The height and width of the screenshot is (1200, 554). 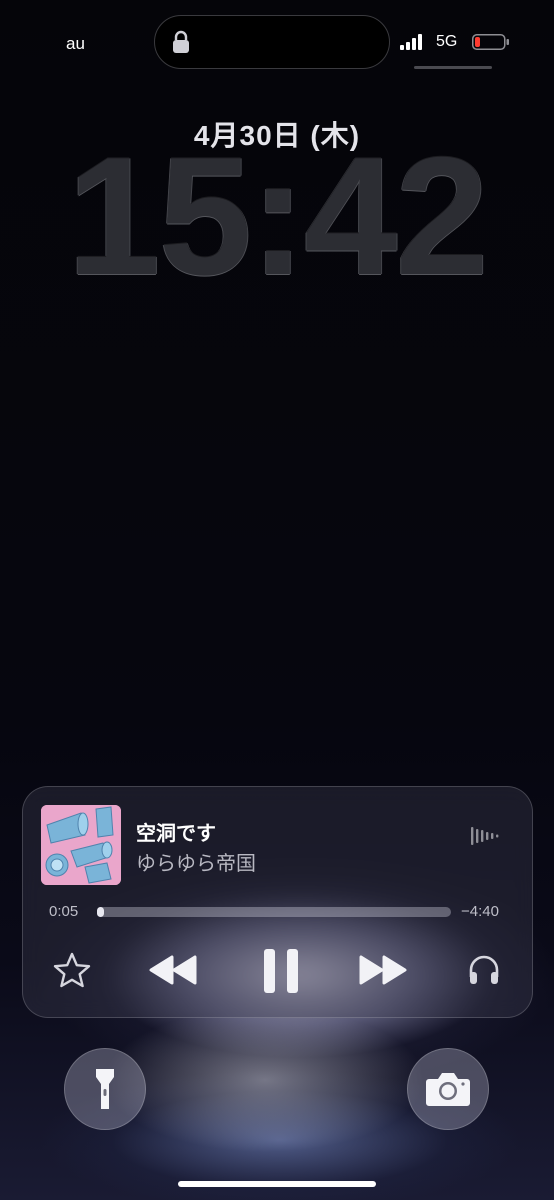 What do you see at coordinates (281, 971) in the screenshot?
I see `pause-icon` at bounding box center [281, 971].